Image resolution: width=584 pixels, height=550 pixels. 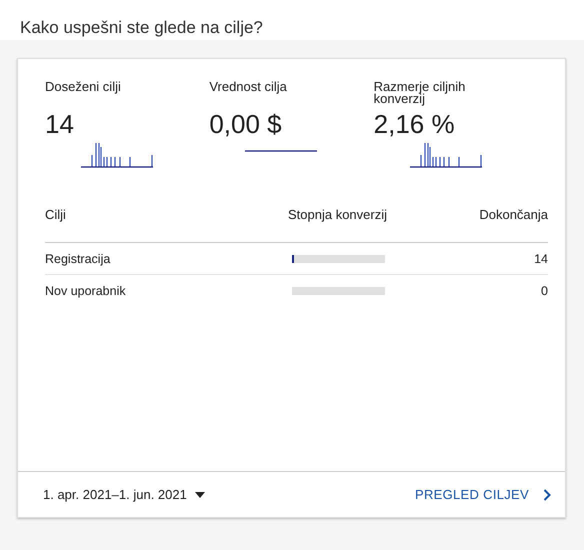 What do you see at coordinates (248, 88) in the screenshot?
I see `metric-label: Vrednost cilja` at bounding box center [248, 88].